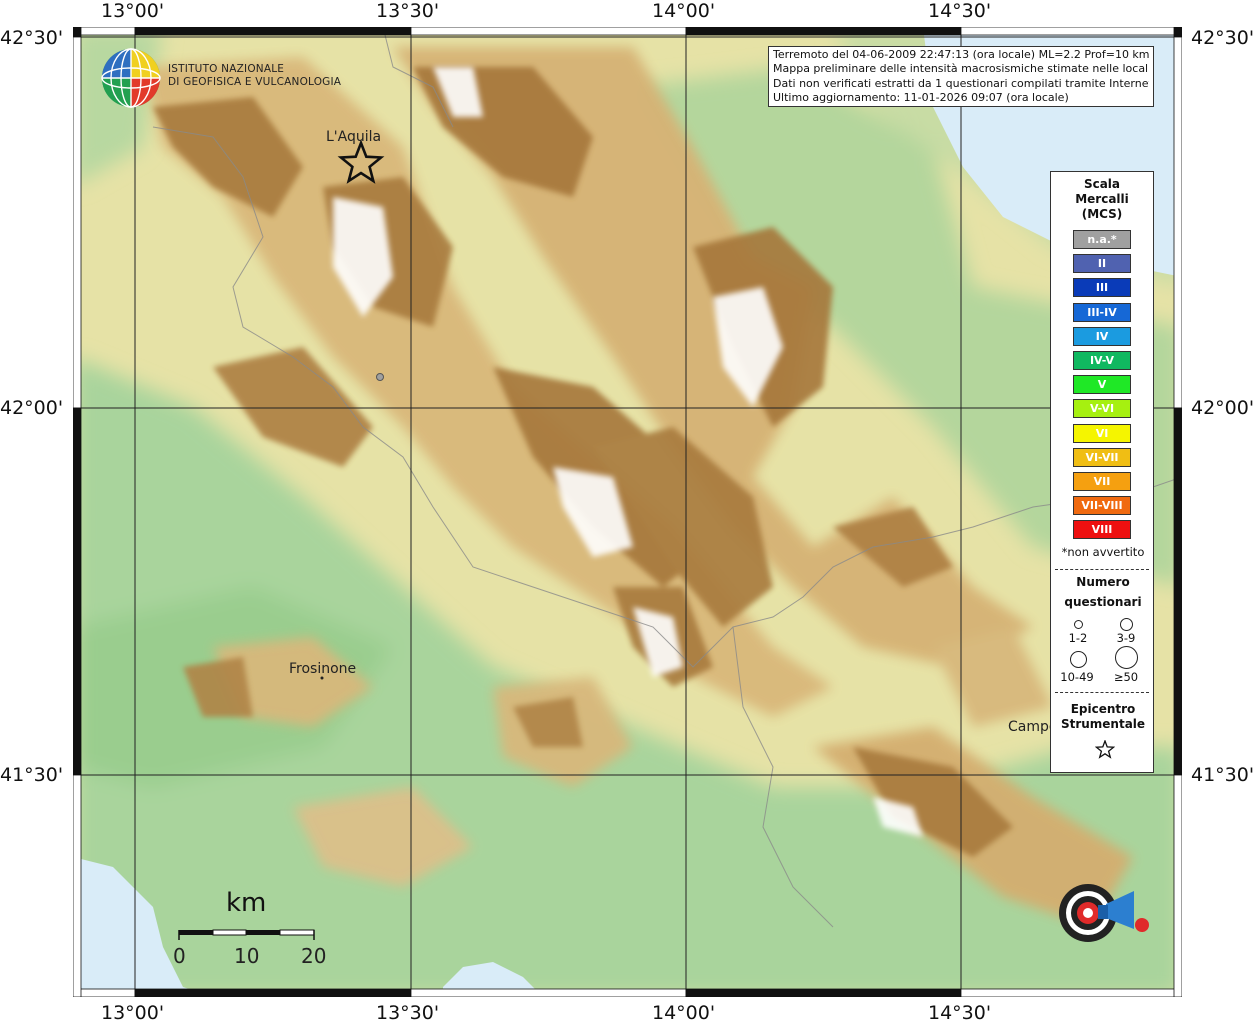  Describe the element at coordinates (1103, 709) in the screenshot. I see `legend-epi-line-1: Epicentro` at that location.